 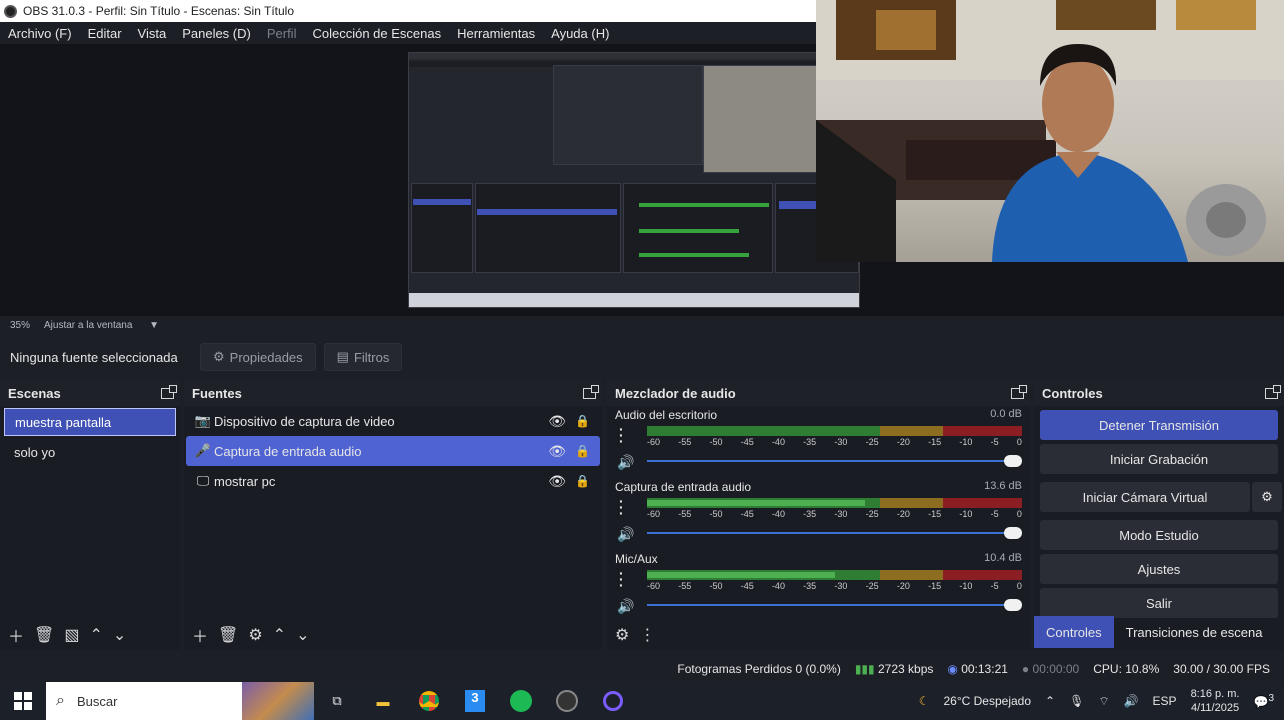 What do you see at coordinates (200, 635) in the screenshot?
I see `add-source-icon: ＋` at bounding box center [200, 635].